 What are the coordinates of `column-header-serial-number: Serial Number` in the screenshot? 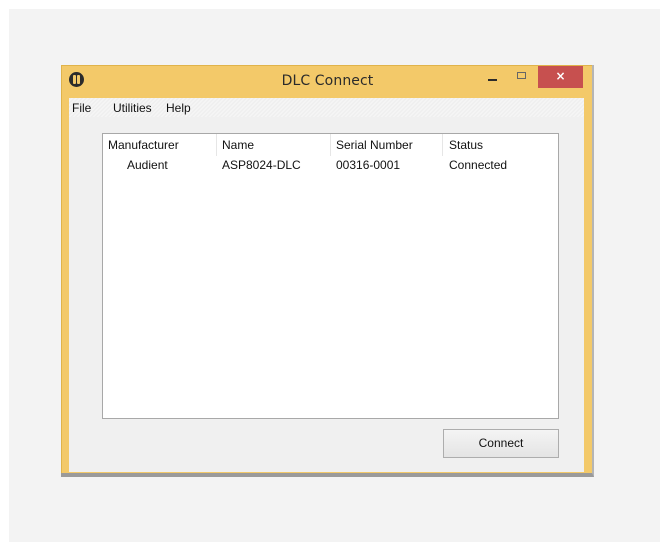 It's located at (374, 145).